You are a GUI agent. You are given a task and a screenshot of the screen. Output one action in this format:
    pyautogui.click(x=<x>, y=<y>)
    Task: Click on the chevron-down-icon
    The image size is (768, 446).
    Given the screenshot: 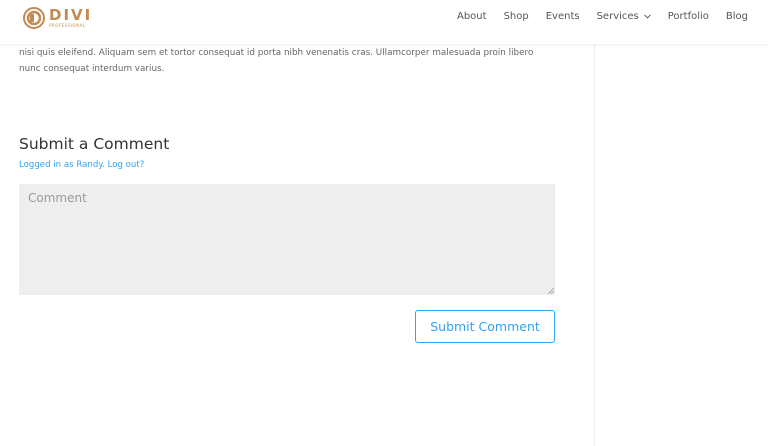 What is the action you would take?
    pyautogui.click(x=647, y=16)
    